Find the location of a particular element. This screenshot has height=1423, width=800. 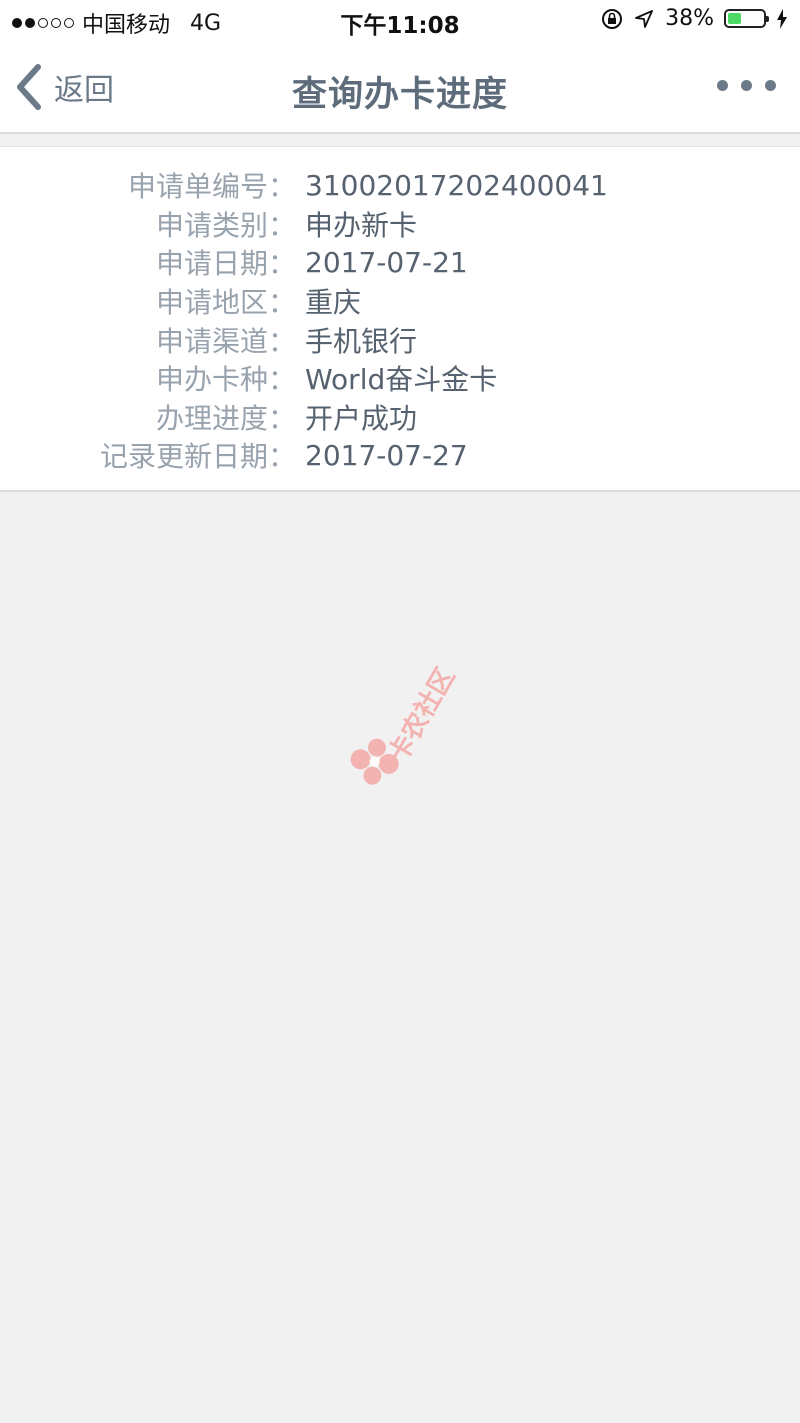

detail-label: 办理进度： is located at coordinates (225, 418).